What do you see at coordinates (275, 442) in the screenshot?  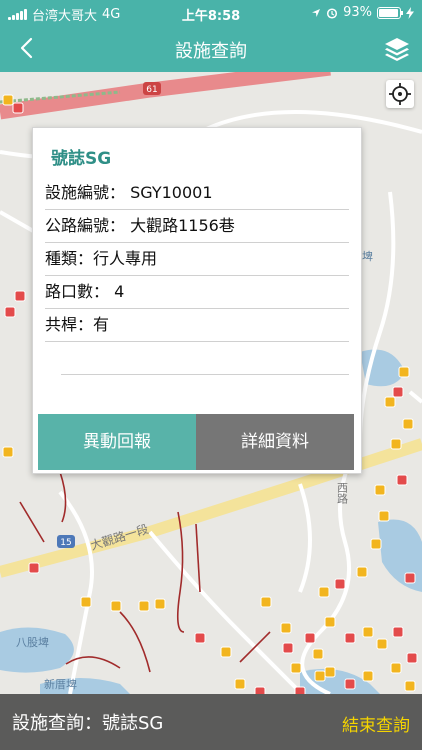 I see `detail-button: 詳細資料` at bounding box center [275, 442].